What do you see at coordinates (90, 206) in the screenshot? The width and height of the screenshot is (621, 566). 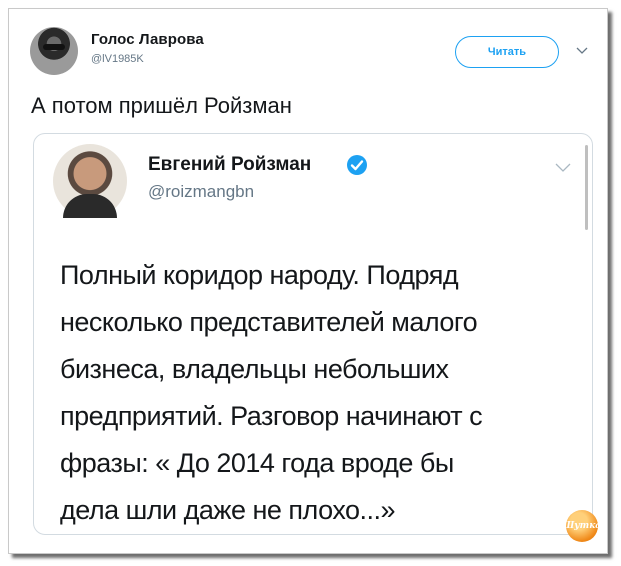 I see `avatar-shirt` at bounding box center [90, 206].